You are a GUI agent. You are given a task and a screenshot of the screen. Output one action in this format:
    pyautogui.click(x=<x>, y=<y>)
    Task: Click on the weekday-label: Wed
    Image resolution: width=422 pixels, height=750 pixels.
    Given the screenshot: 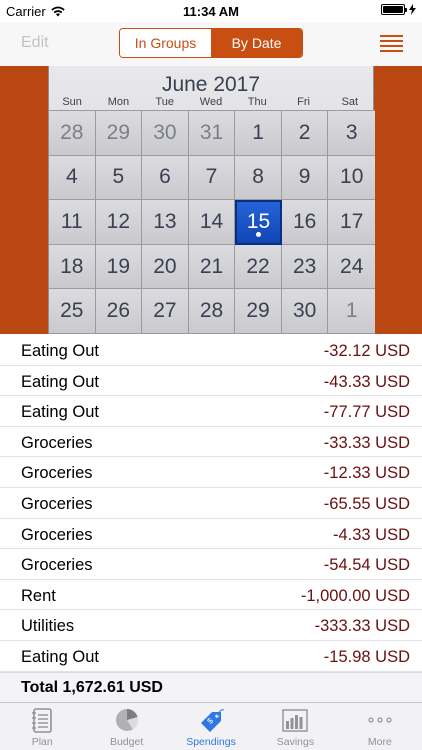 What is the action you would take?
    pyautogui.click(x=211, y=102)
    